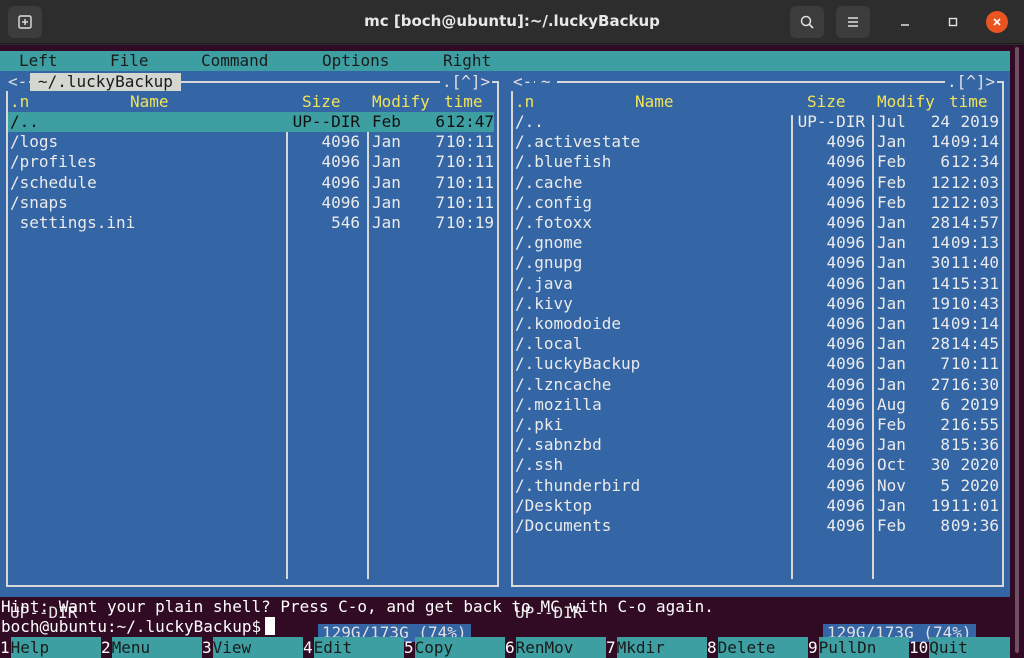  Describe the element at coordinates (853, 22) in the screenshot. I see `menu-button` at that location.